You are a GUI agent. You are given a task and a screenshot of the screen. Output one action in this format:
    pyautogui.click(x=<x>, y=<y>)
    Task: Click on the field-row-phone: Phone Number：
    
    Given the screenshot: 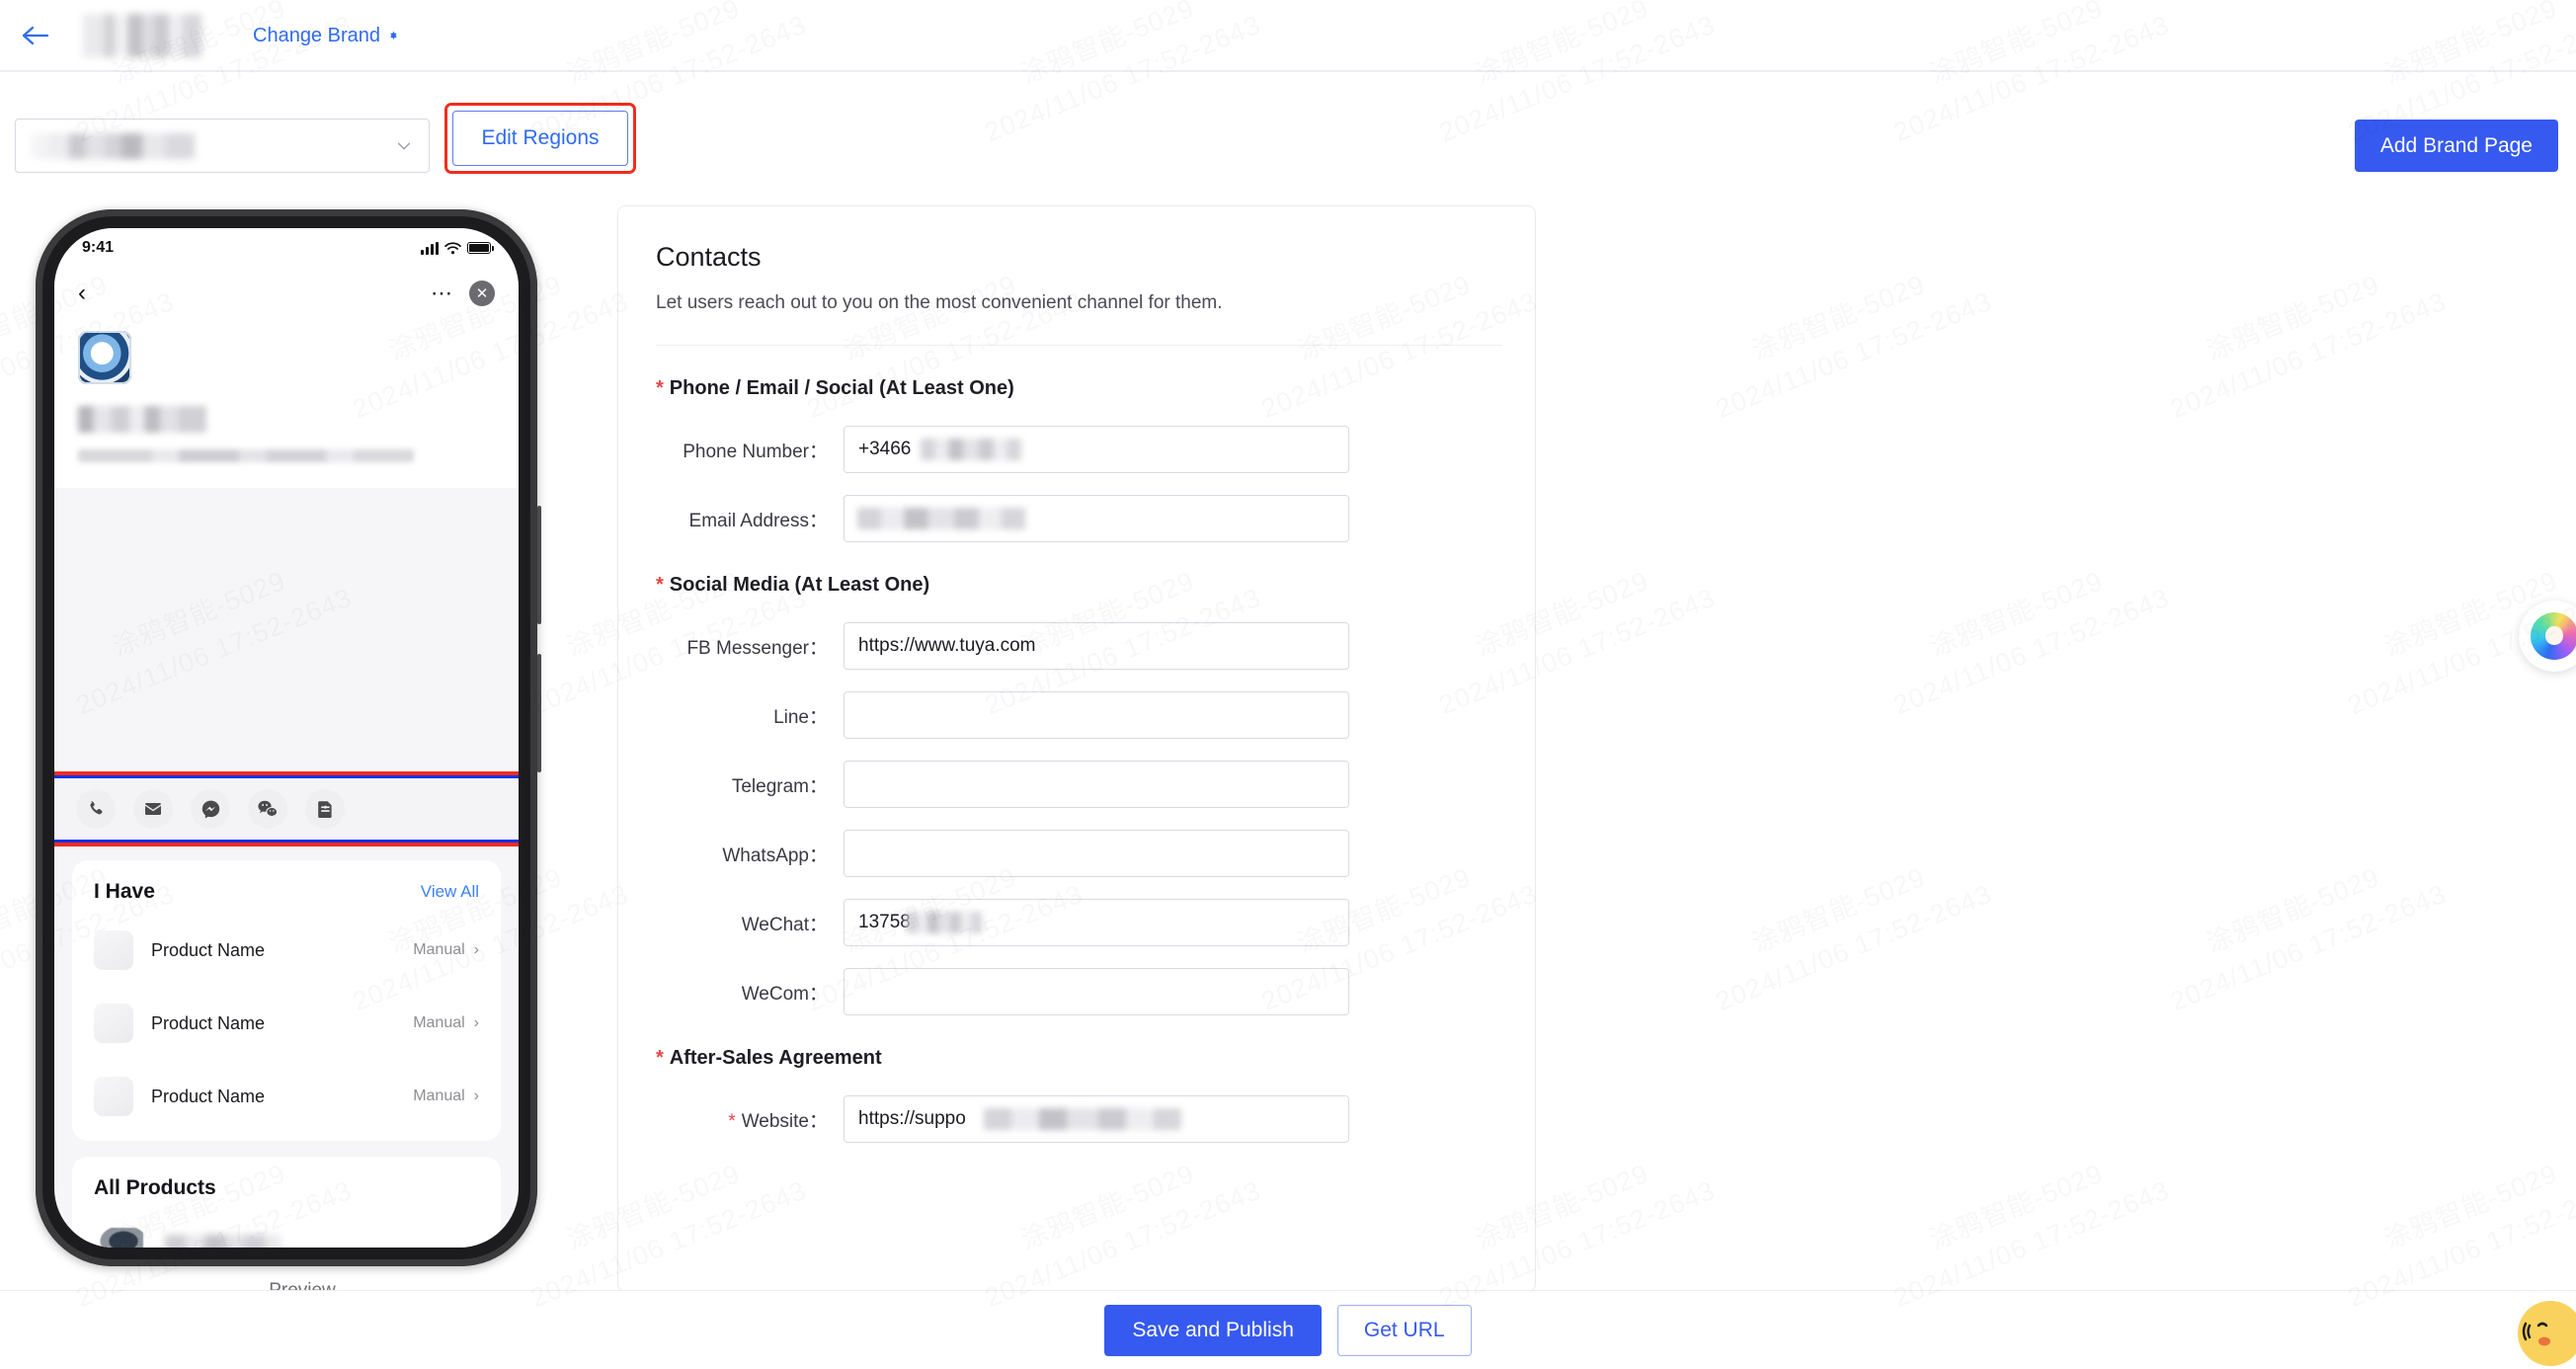 What is the action you would take?
    pyautogui.click(x=1075, y=449)
    